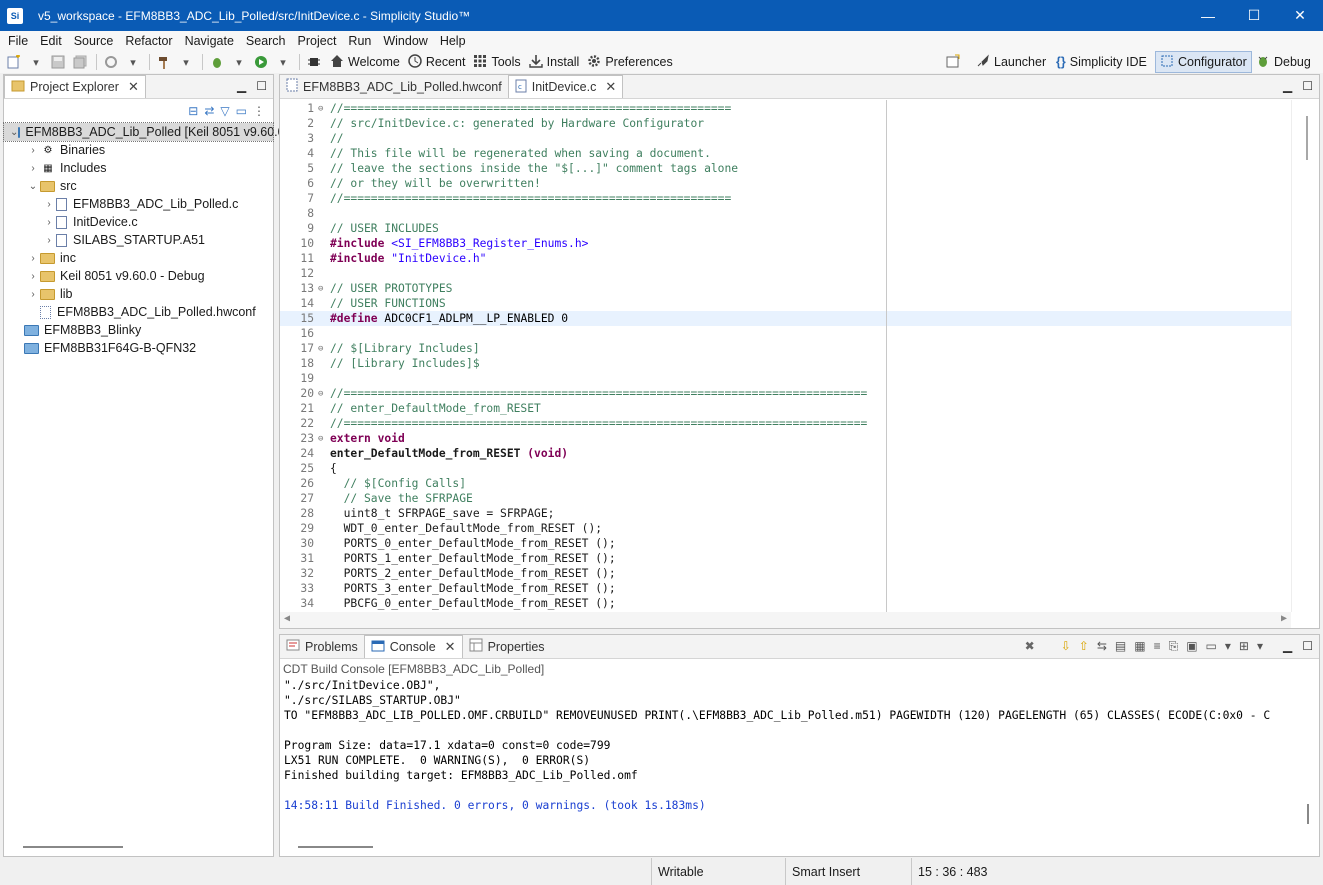 The height and width of the screenshot is (885, 1323). I want to click on menu-edit: Edit, so click(51, 41).